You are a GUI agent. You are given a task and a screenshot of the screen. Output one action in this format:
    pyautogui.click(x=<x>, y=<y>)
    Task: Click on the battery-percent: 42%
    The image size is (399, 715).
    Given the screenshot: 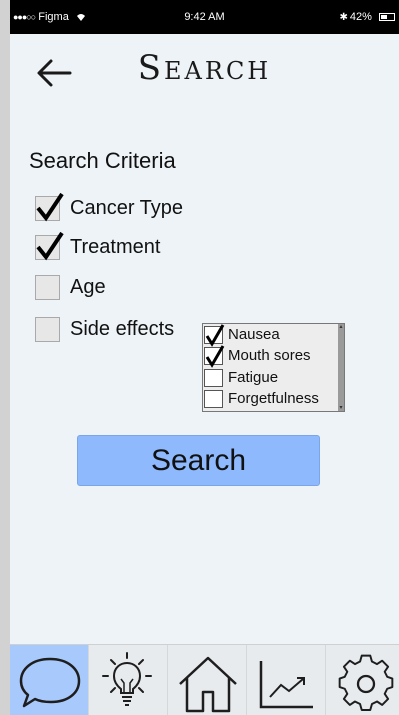 What is the action you would take?
    pyautogui.click(x=360, y=17)
    